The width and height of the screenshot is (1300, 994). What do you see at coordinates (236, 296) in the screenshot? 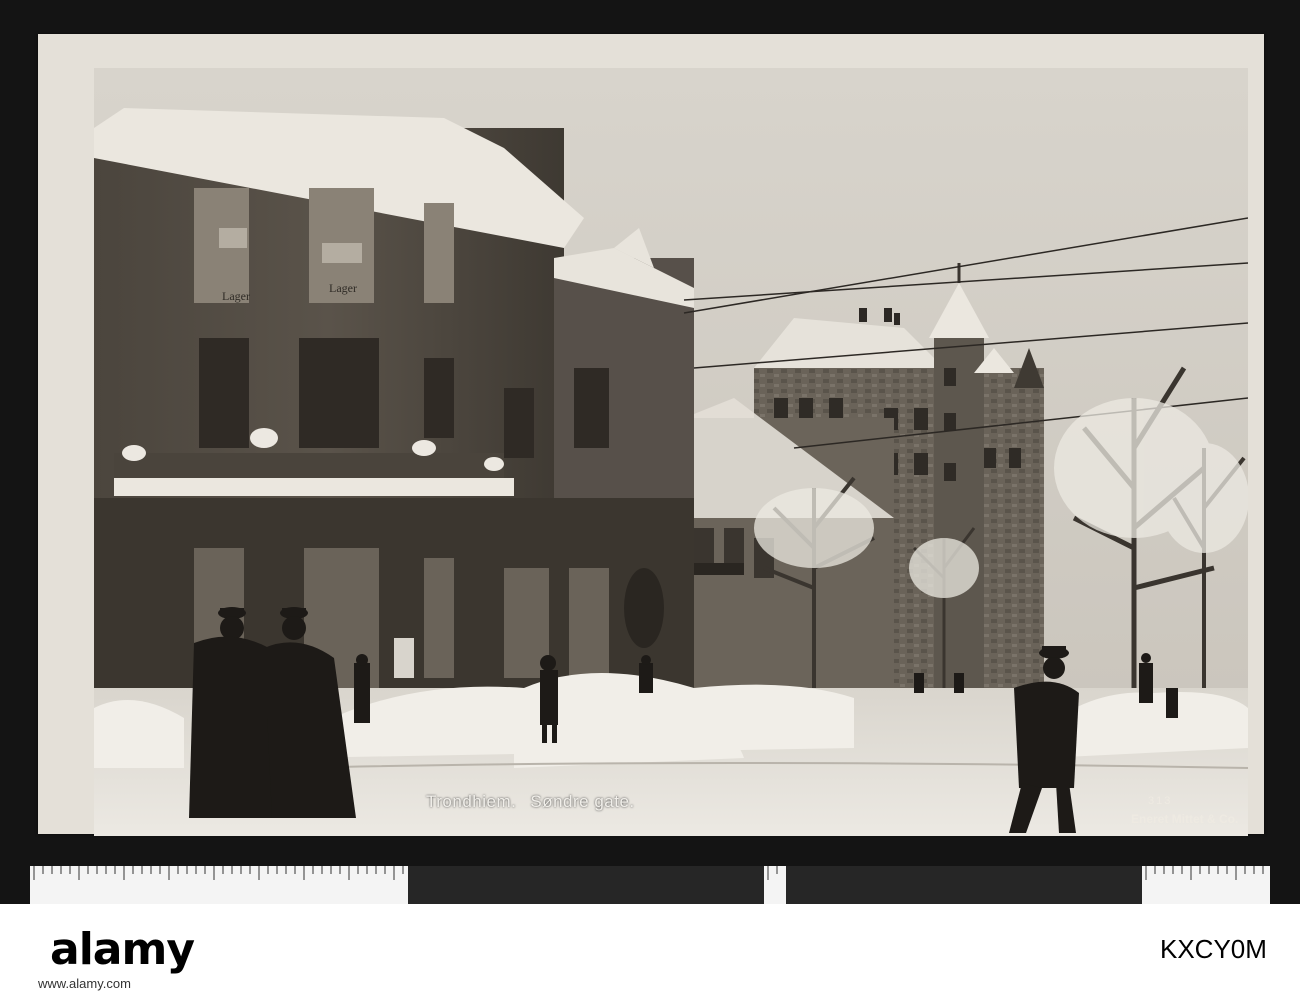
I see `facade-sign-lower: Lager` at bounding box center [236, 296].